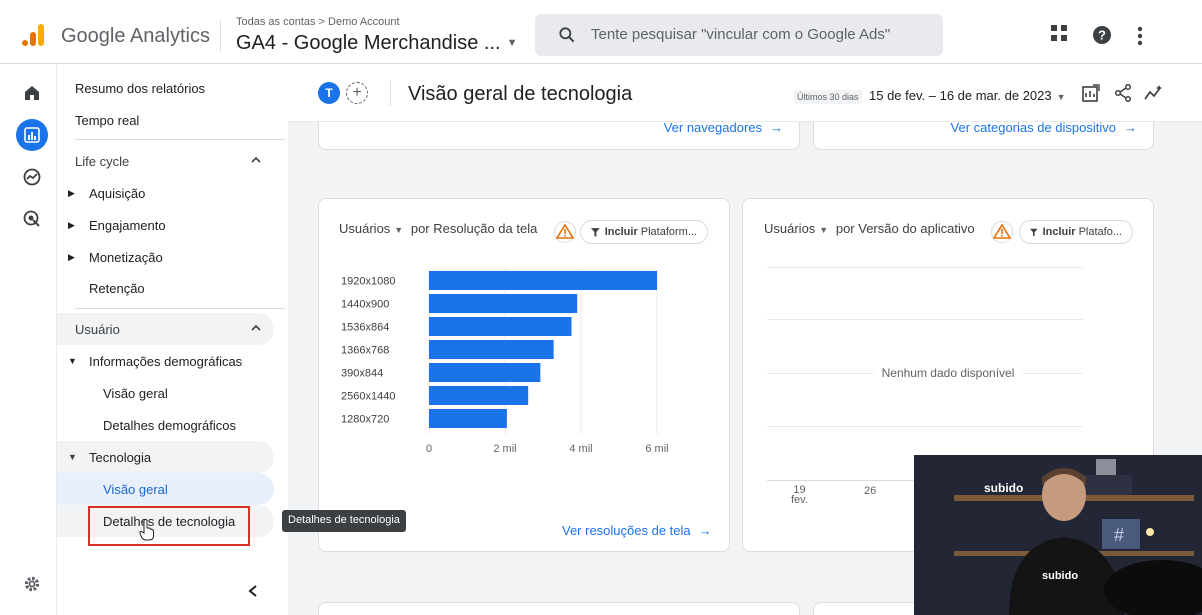  Describe the element at coordinates (357, 93) in the screenshot. I see `add-comparison-button: +` at that location.